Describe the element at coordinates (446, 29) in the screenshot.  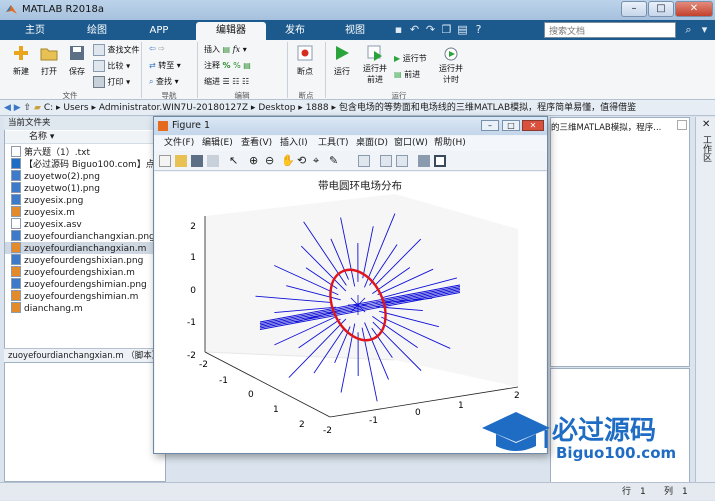
I see `copy-icon: ❐` at that location.